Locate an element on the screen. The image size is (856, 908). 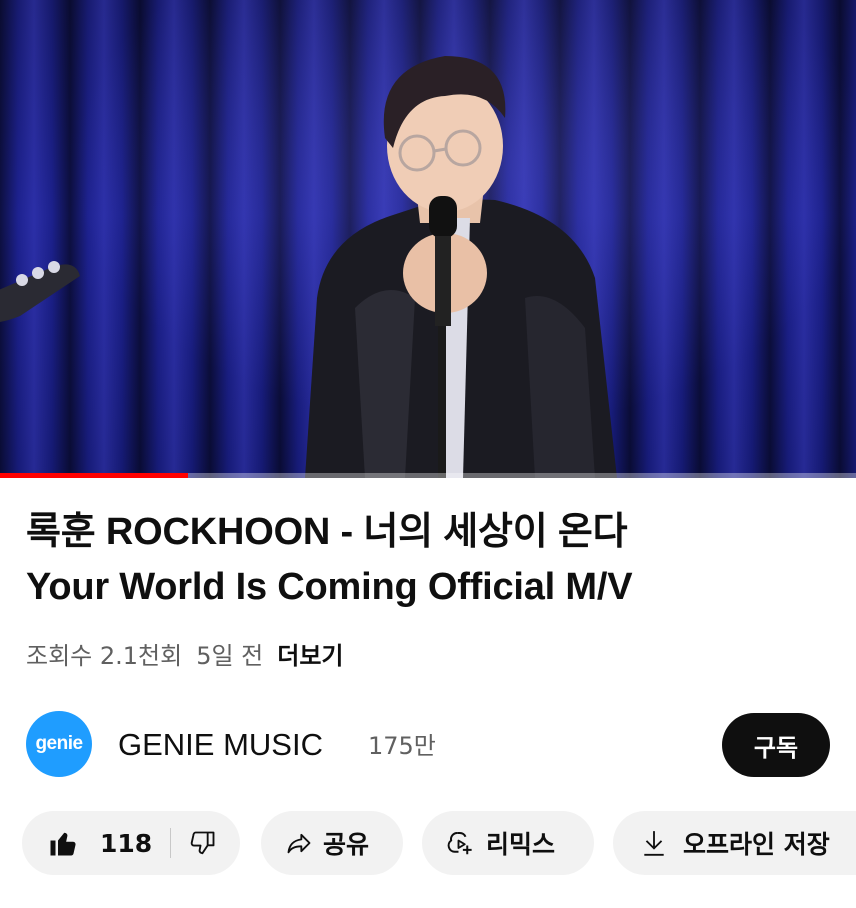
video-progress-bar is located at coordinates (428, 475).